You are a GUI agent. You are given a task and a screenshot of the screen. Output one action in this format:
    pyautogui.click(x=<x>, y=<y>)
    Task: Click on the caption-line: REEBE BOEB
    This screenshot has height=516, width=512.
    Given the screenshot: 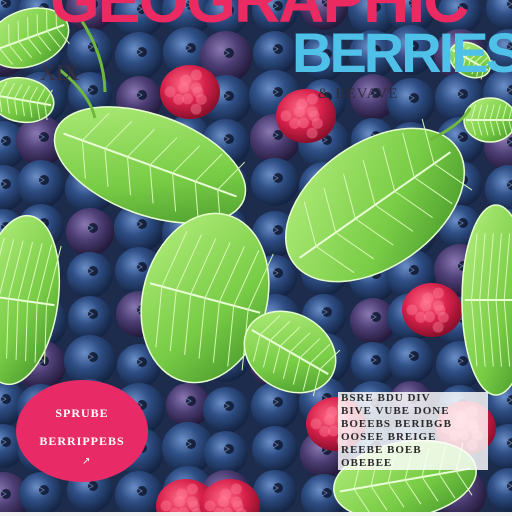 What is the action you would take?
    pyautogui.click(x=413, y=450)
    